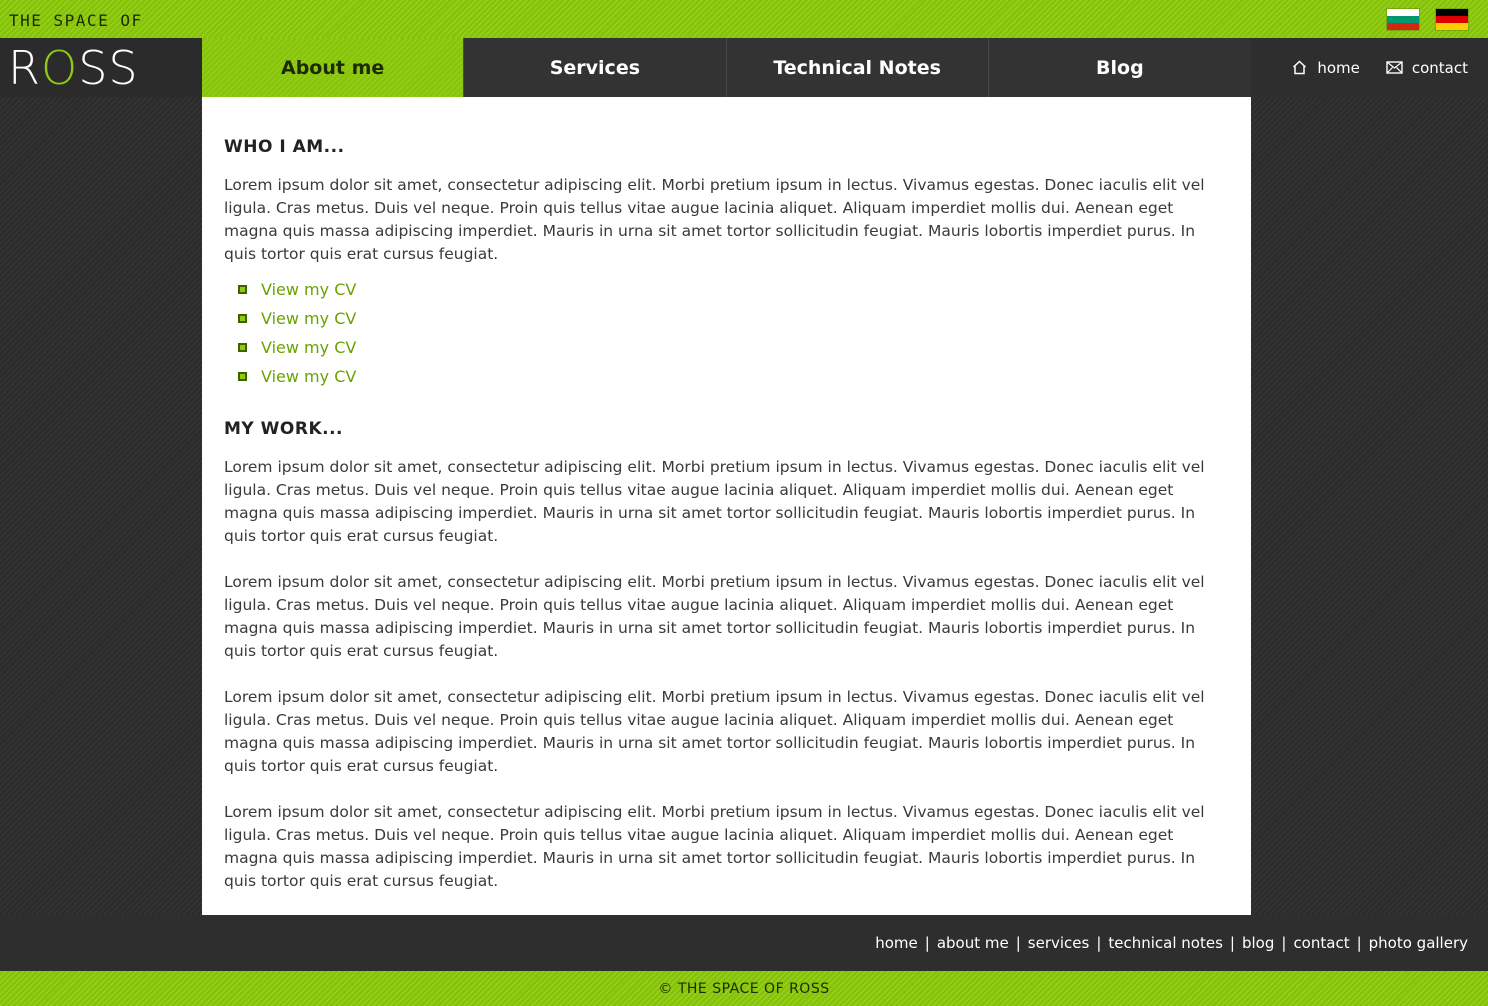 This screenshot has height=1006, width=1488. Describe the element at coordinates (595, 67) in the screenshot. I see `tab-services: Services` at that location.